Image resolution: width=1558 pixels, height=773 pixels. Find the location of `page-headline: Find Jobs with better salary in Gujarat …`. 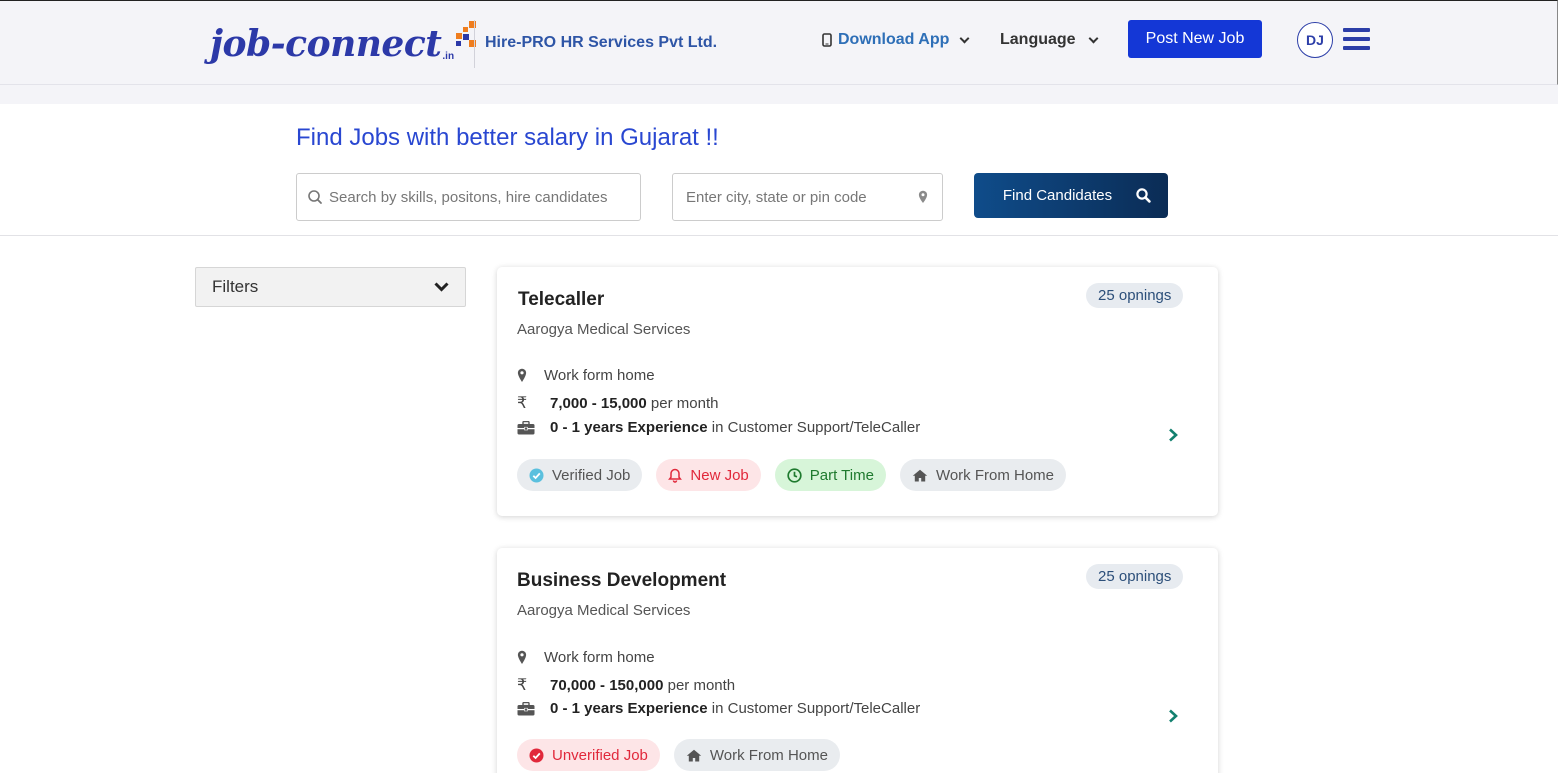

page-headline: Find Jobs with better salary in Gujarat … is located at coordinates (507, 137).